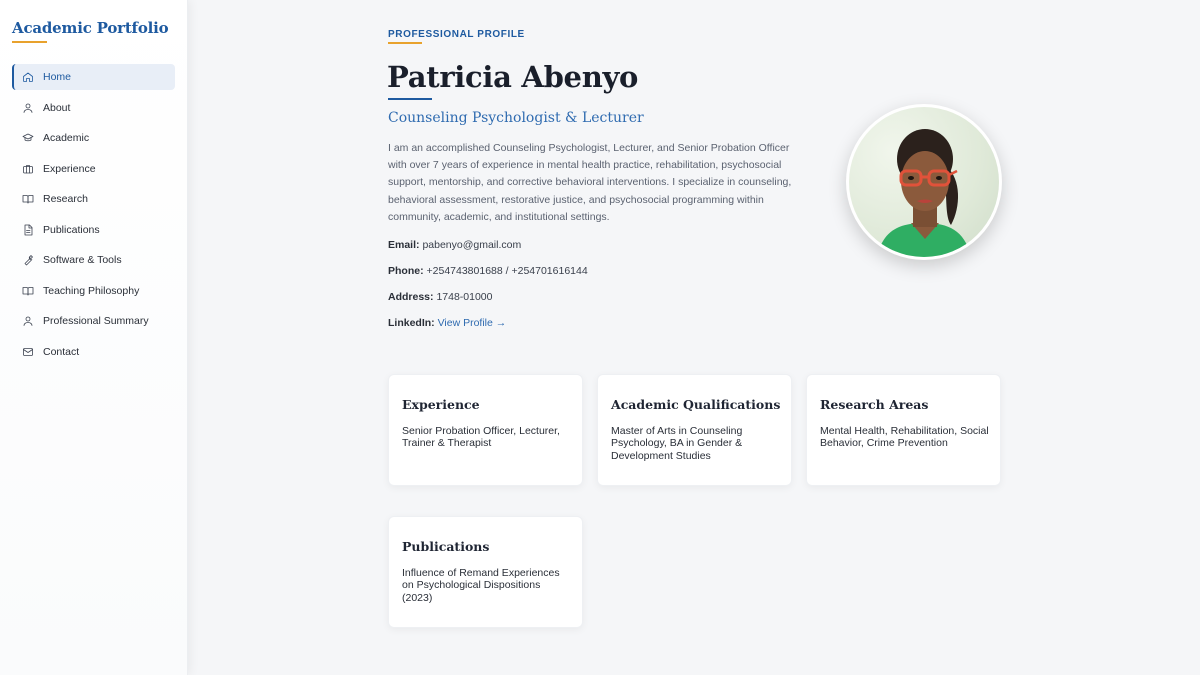  What do you see at coordinates (28, 352) in the screenshot?
I see `mail-icon` at bounding box center [28, 352].